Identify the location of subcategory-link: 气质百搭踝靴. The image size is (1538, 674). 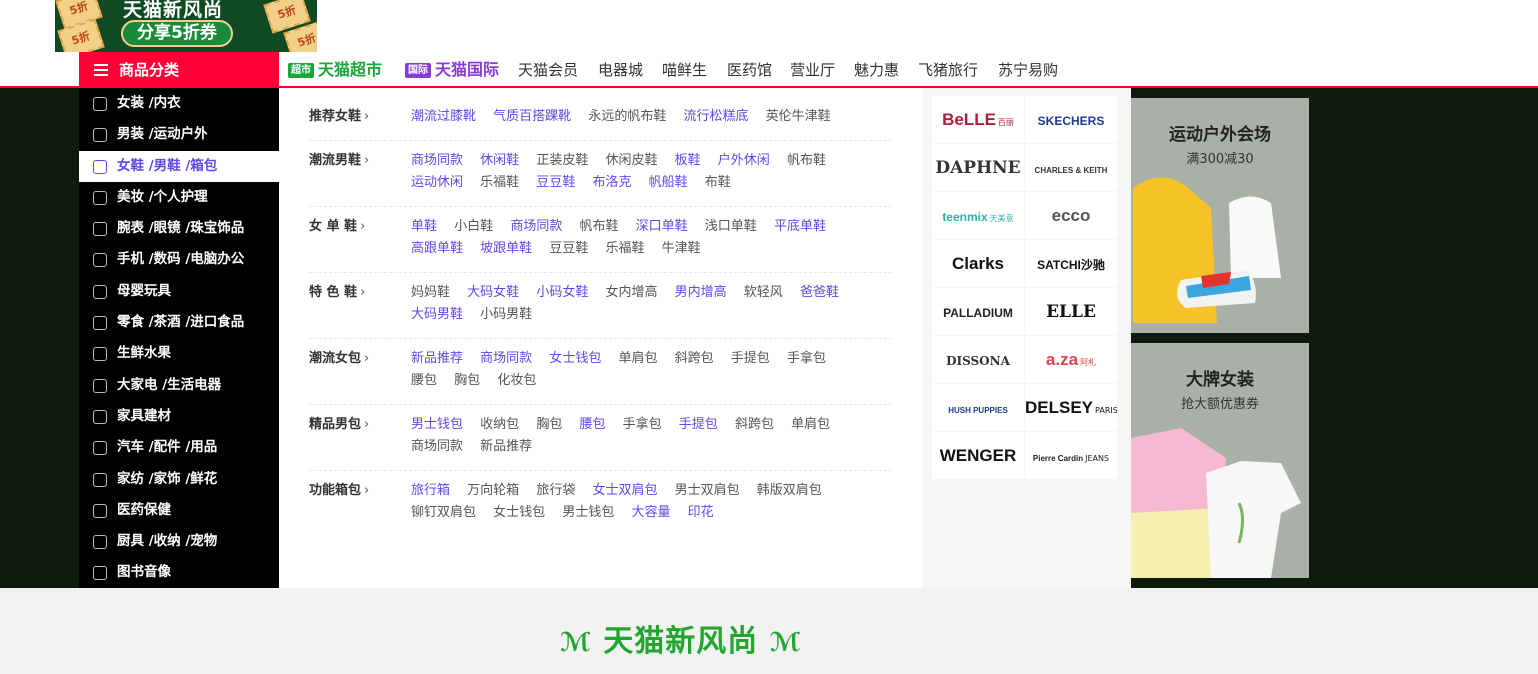
(532, 116).